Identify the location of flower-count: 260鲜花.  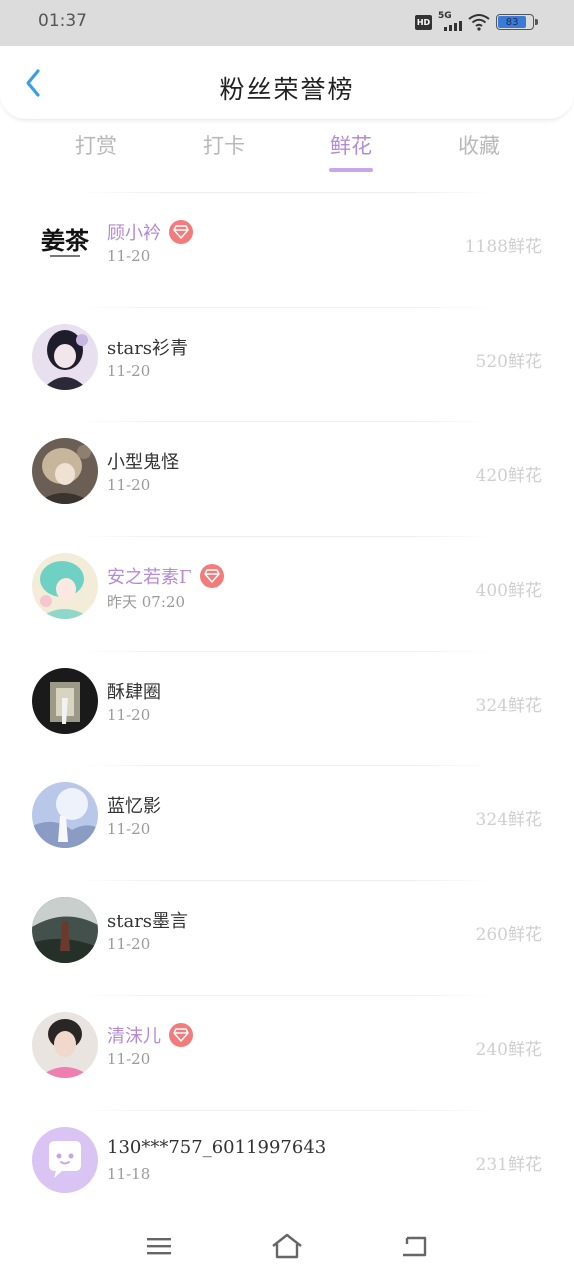
(508, 935).